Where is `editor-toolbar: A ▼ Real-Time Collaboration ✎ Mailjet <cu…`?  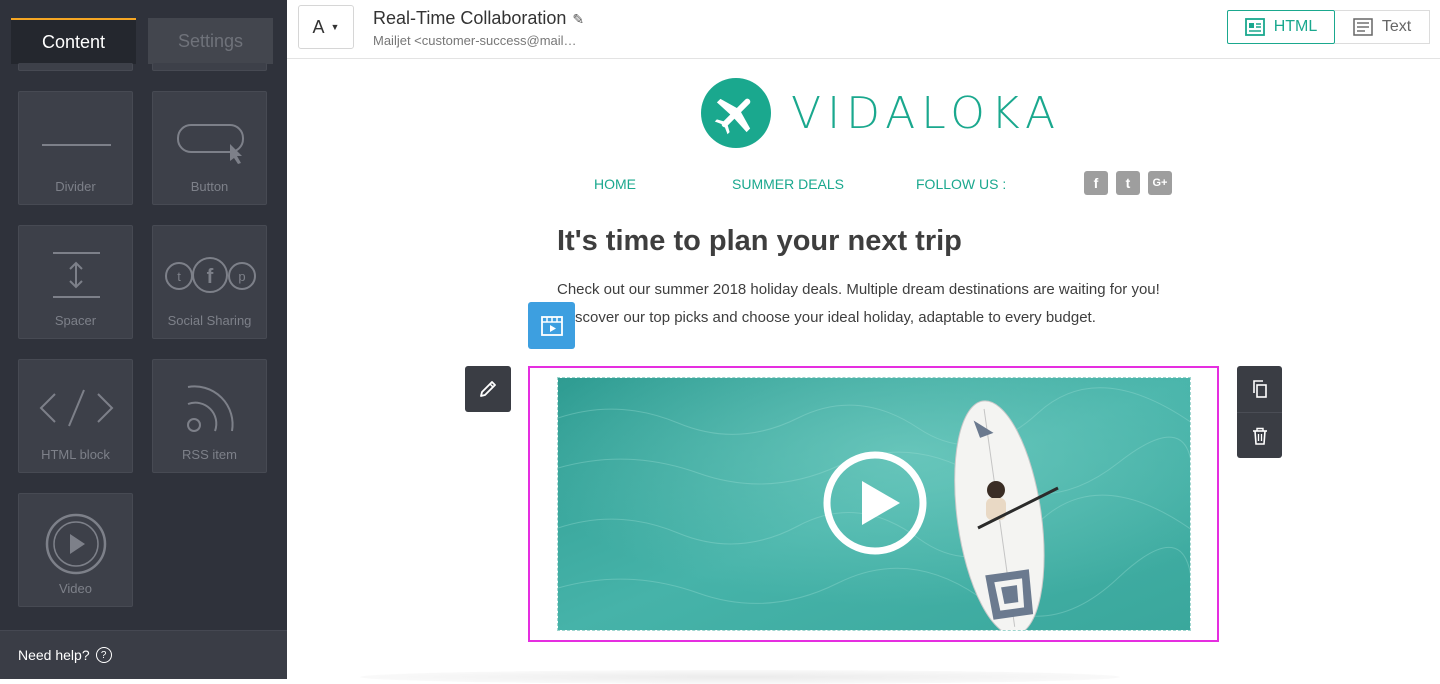 editor-toolbar: A ▼ Real-Time Collaboration ✎ Mailjet <cu… is located at coordinates (863, 29).